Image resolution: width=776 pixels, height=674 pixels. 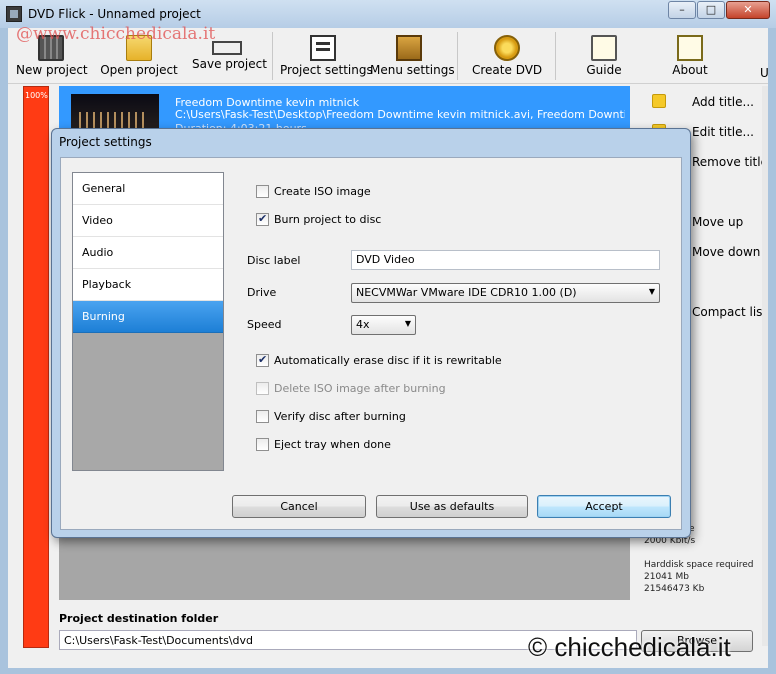 What do you see at coordinates (674, 589) in the screenshot?
I see `harddisk-kb: 21546473 Kb` at bounding box center [674, 589].